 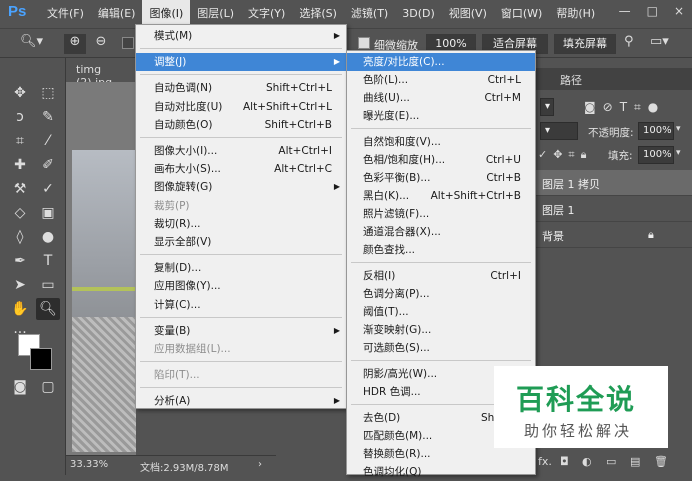 I want to click on quick-select-tool-icon: ✎, so click(x=48, y=117).